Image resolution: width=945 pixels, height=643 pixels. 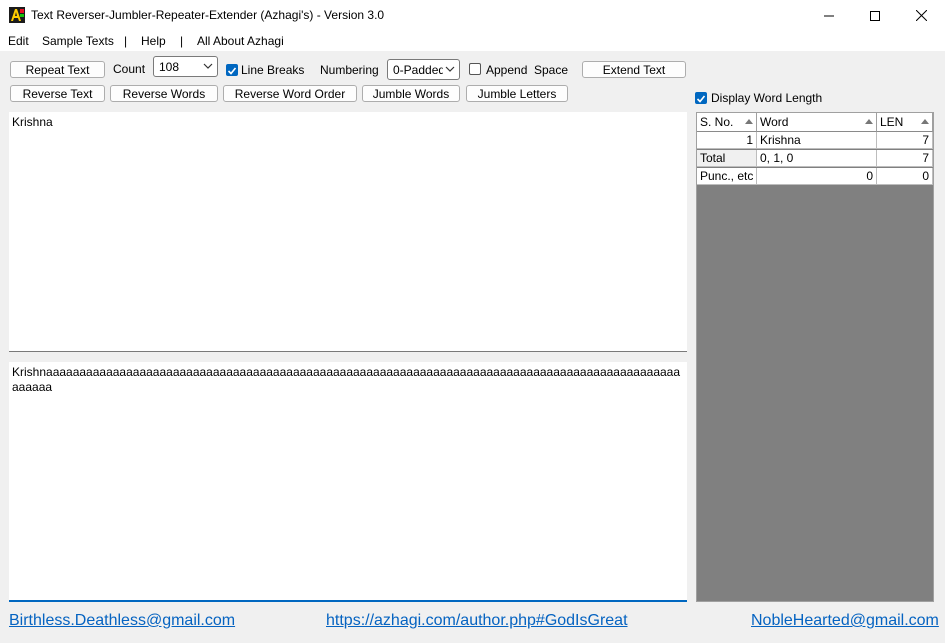 What do you see at coordinates (129, 69) in the screenshot?
I see `count-label: Count` at bounding box center [129, 69].